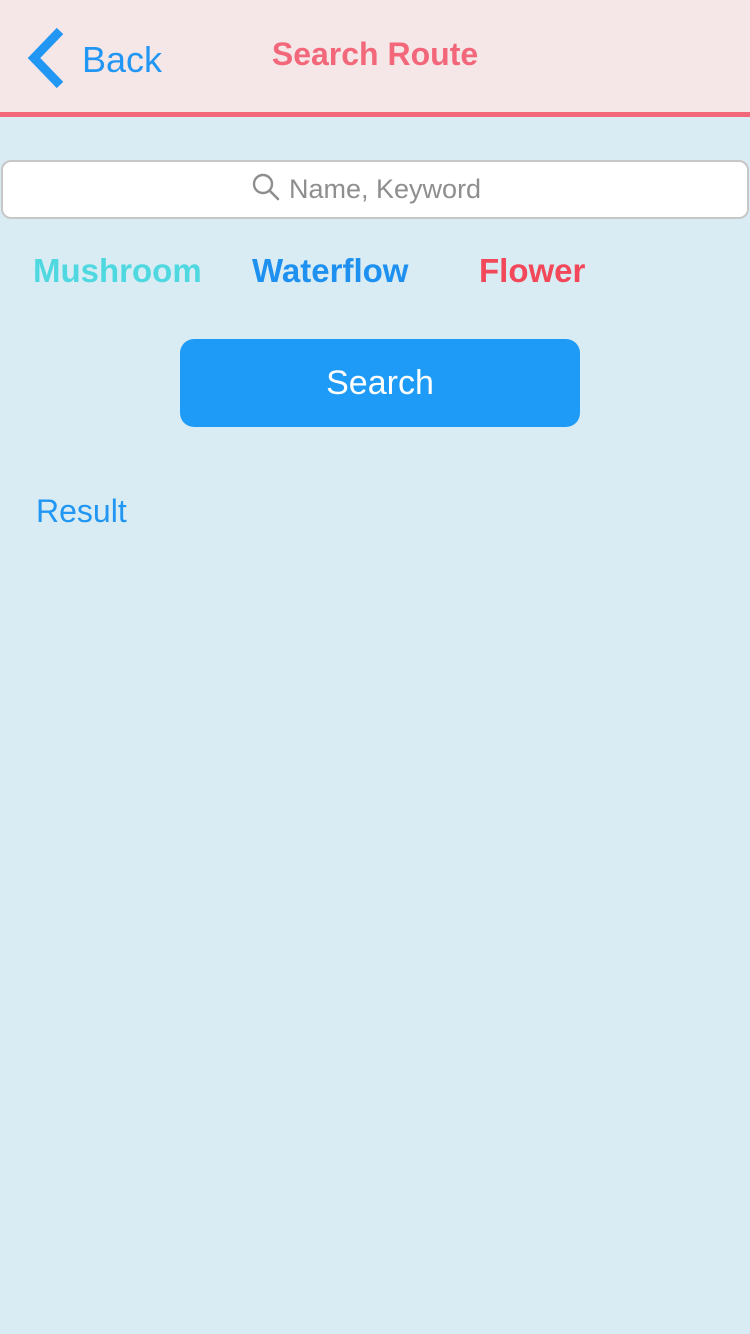 Image resolution: width=750 pixels, height=1334 pixels. Describe the element at coordinates (380, 383) in the screenshot. I see `search-button: Search` at that location.